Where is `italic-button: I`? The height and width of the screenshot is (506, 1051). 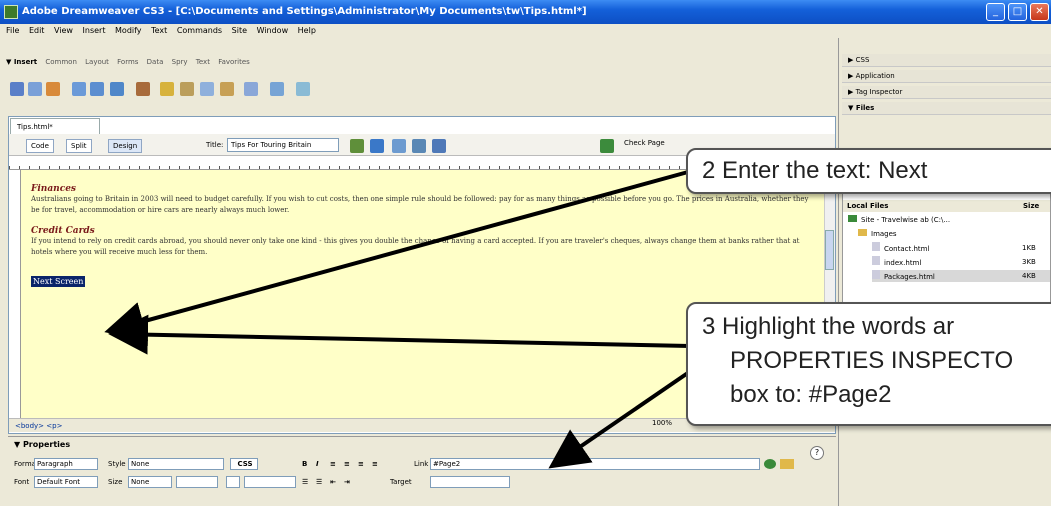 italic-button: I is located at coordinates (317, 464).